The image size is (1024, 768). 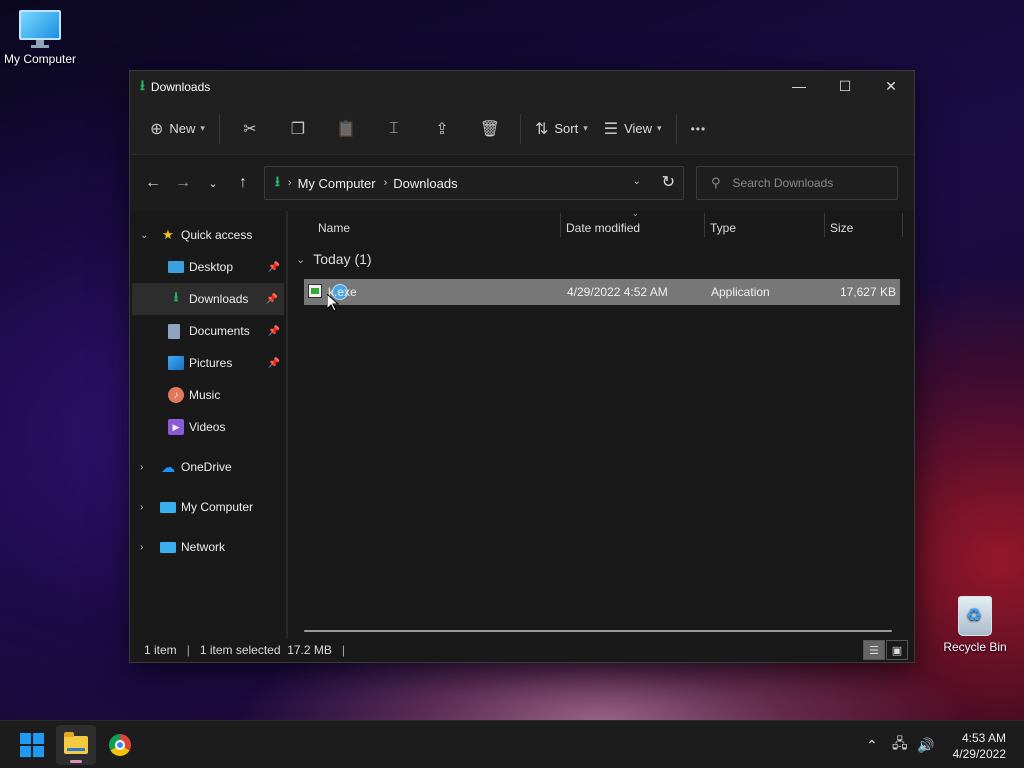 I want to click on clock: 4:53 AM 4/29/2022, so click(x=979, y=746).